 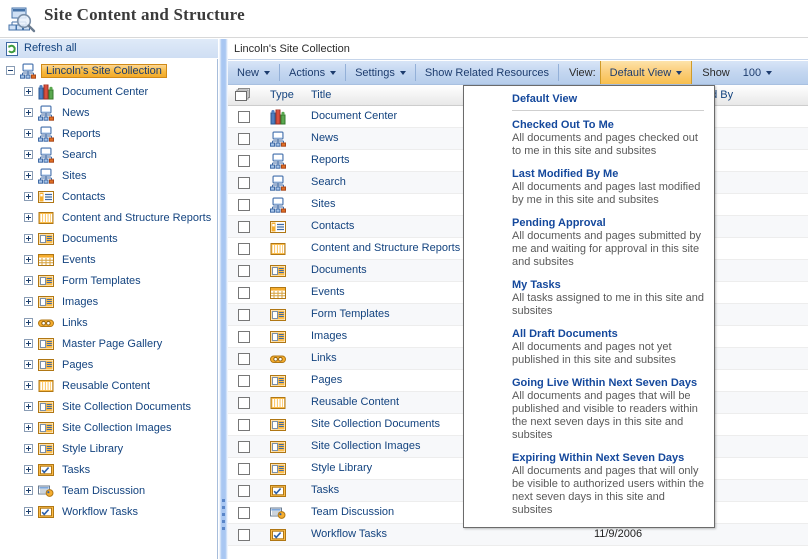 I want to click on tree-node-label: Contacts, so click(x=83, y=197).